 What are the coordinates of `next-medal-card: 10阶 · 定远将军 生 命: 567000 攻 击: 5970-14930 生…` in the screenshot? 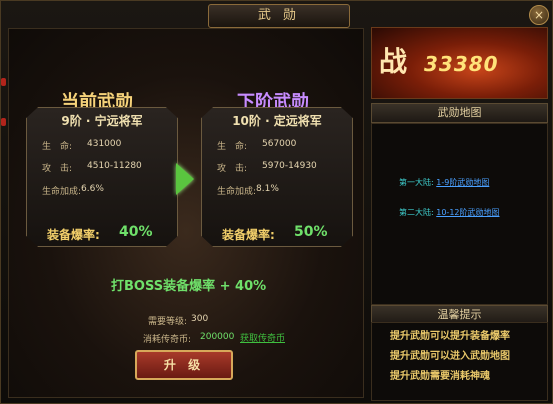 It's located at (277, 177).